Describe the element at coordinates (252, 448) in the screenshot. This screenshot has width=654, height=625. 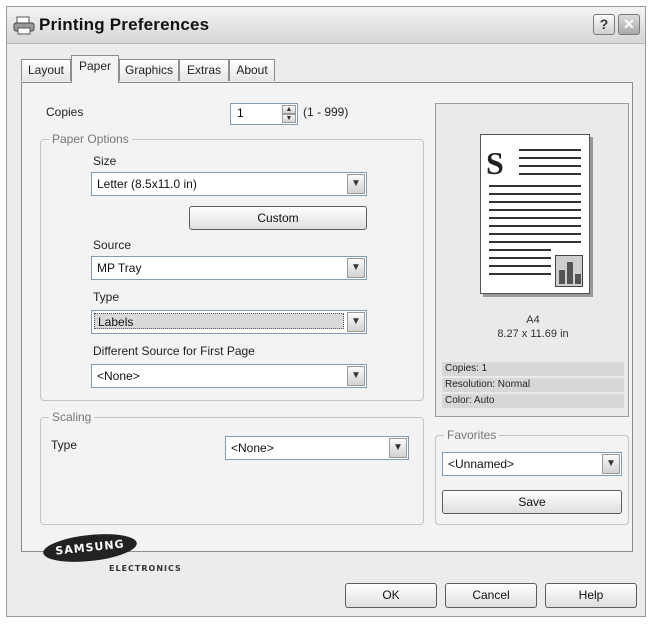
I see `scaling-type-value: <None>` at that location.